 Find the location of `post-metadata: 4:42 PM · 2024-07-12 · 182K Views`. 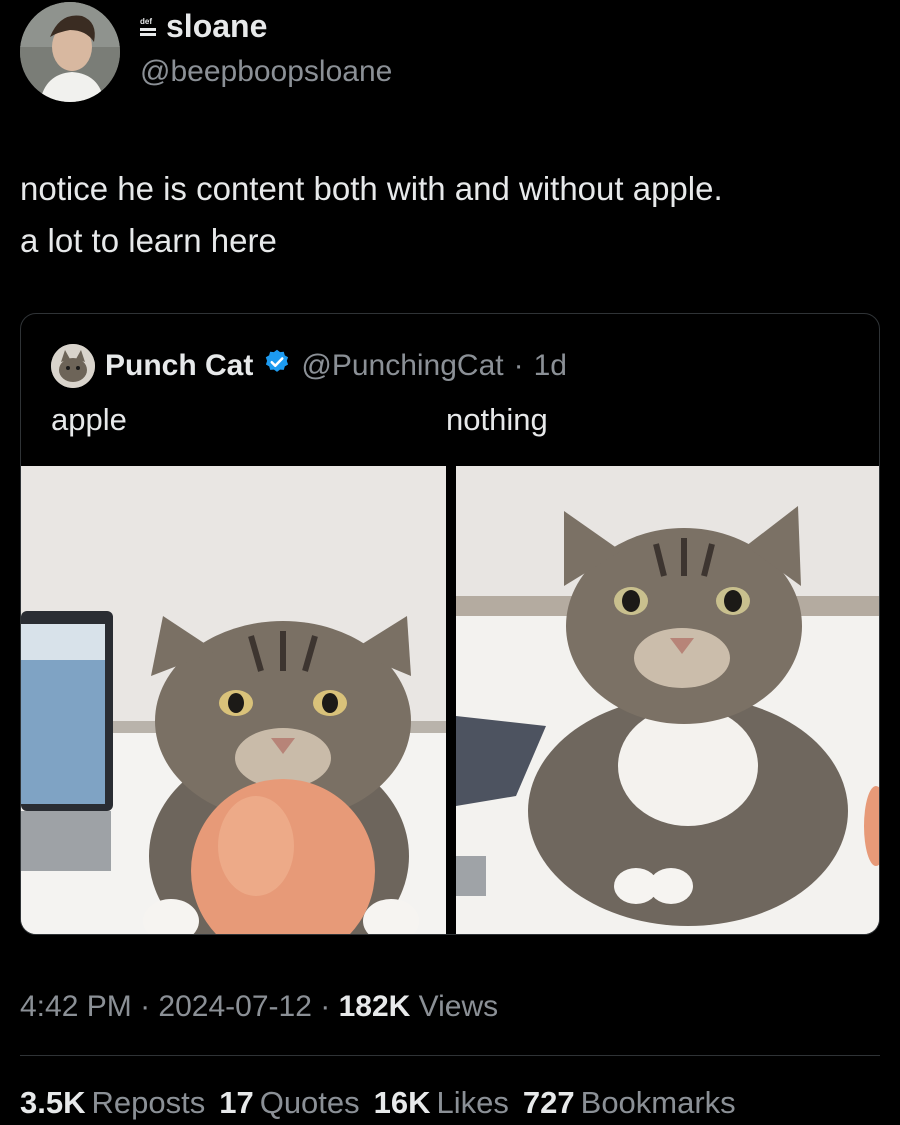

post-metadata: 4:42 PM · 2024-07-12 · 182K Views is located at coordinates (259, 1007).